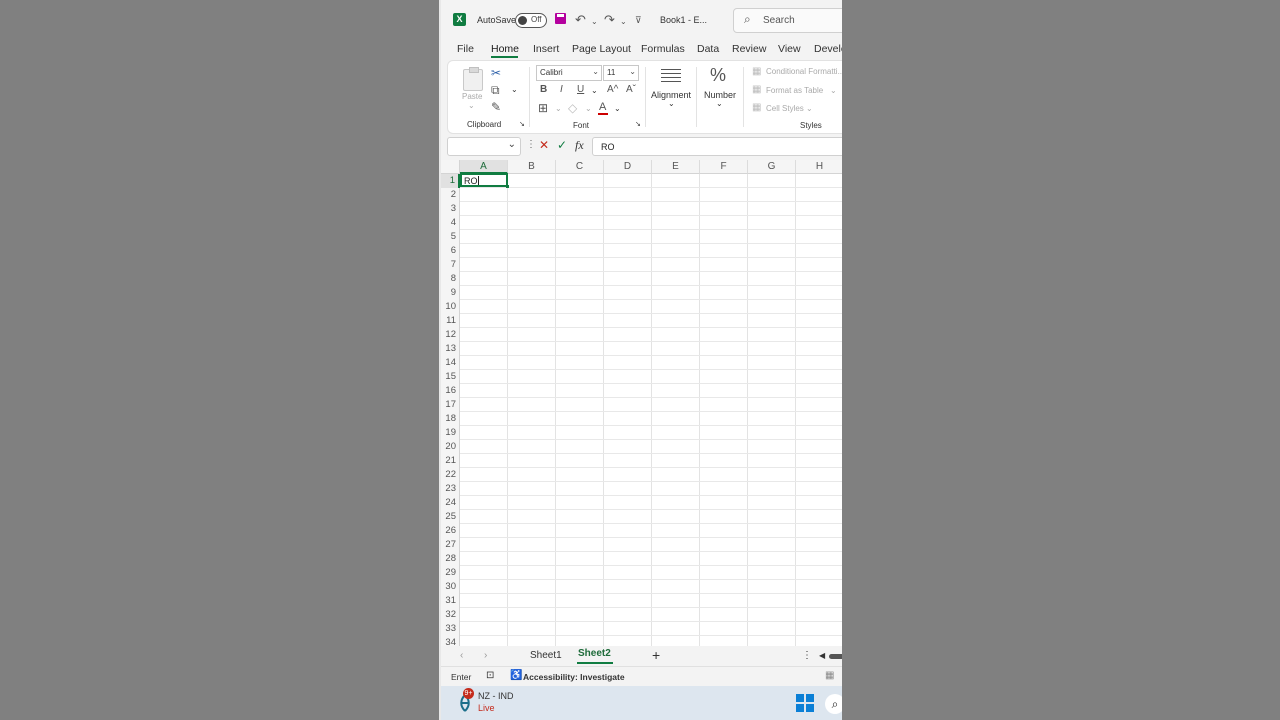 Image resolution: width=1280 pixels, height=720 pixels. Describe the element at coordinates (450, 279) in the screenshot. I see `row-header-8: 8` at that location.